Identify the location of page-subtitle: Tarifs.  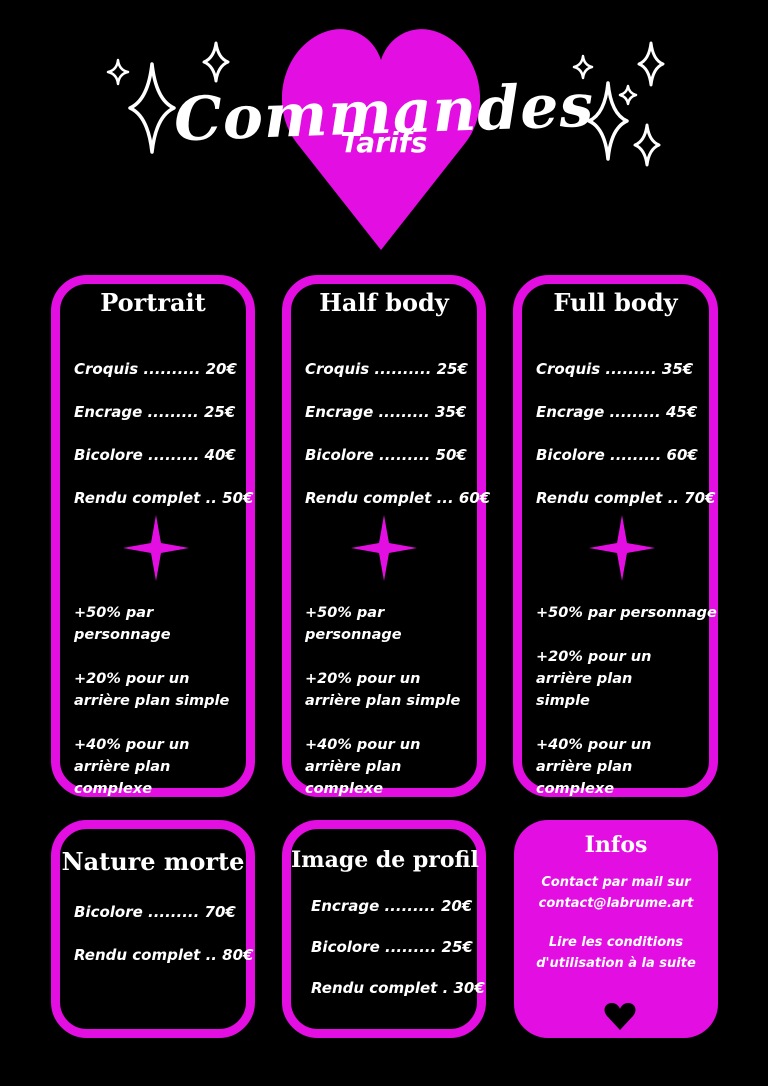
(384, 142).